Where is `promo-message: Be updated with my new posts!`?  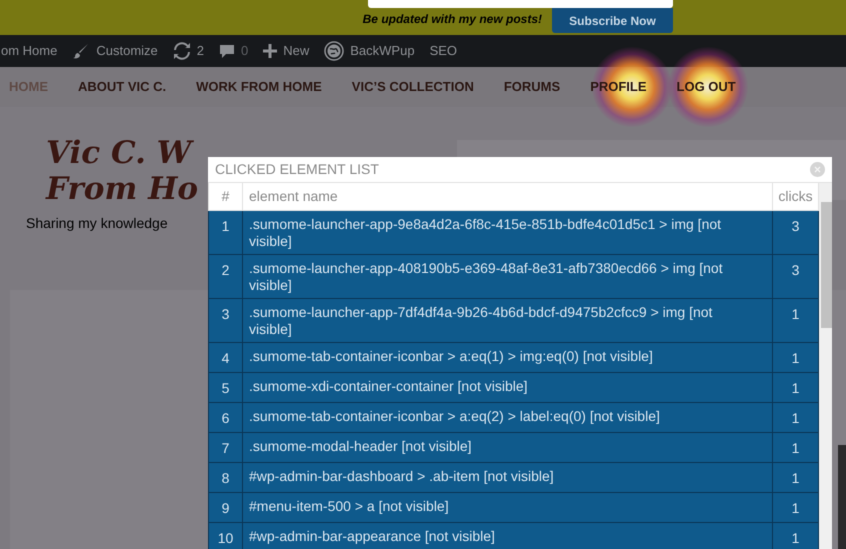 promo-message: Be updated with my new posts! is located at coordinates (452, 19).